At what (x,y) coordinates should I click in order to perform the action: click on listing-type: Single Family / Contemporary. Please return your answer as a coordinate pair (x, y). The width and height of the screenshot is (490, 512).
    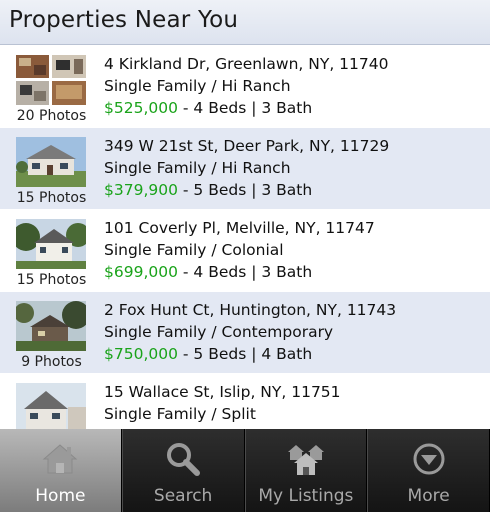
    Looking at the image, I should click on (219, 332).